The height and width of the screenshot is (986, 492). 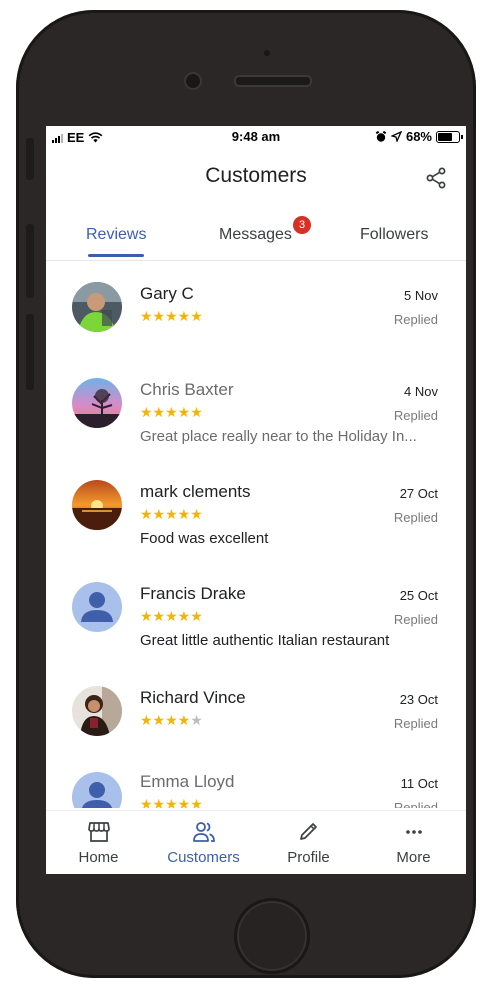 What do you see at coordinates (396, 136) in the screenshot?
I see `location-icon` at bounding box center [396, 136].